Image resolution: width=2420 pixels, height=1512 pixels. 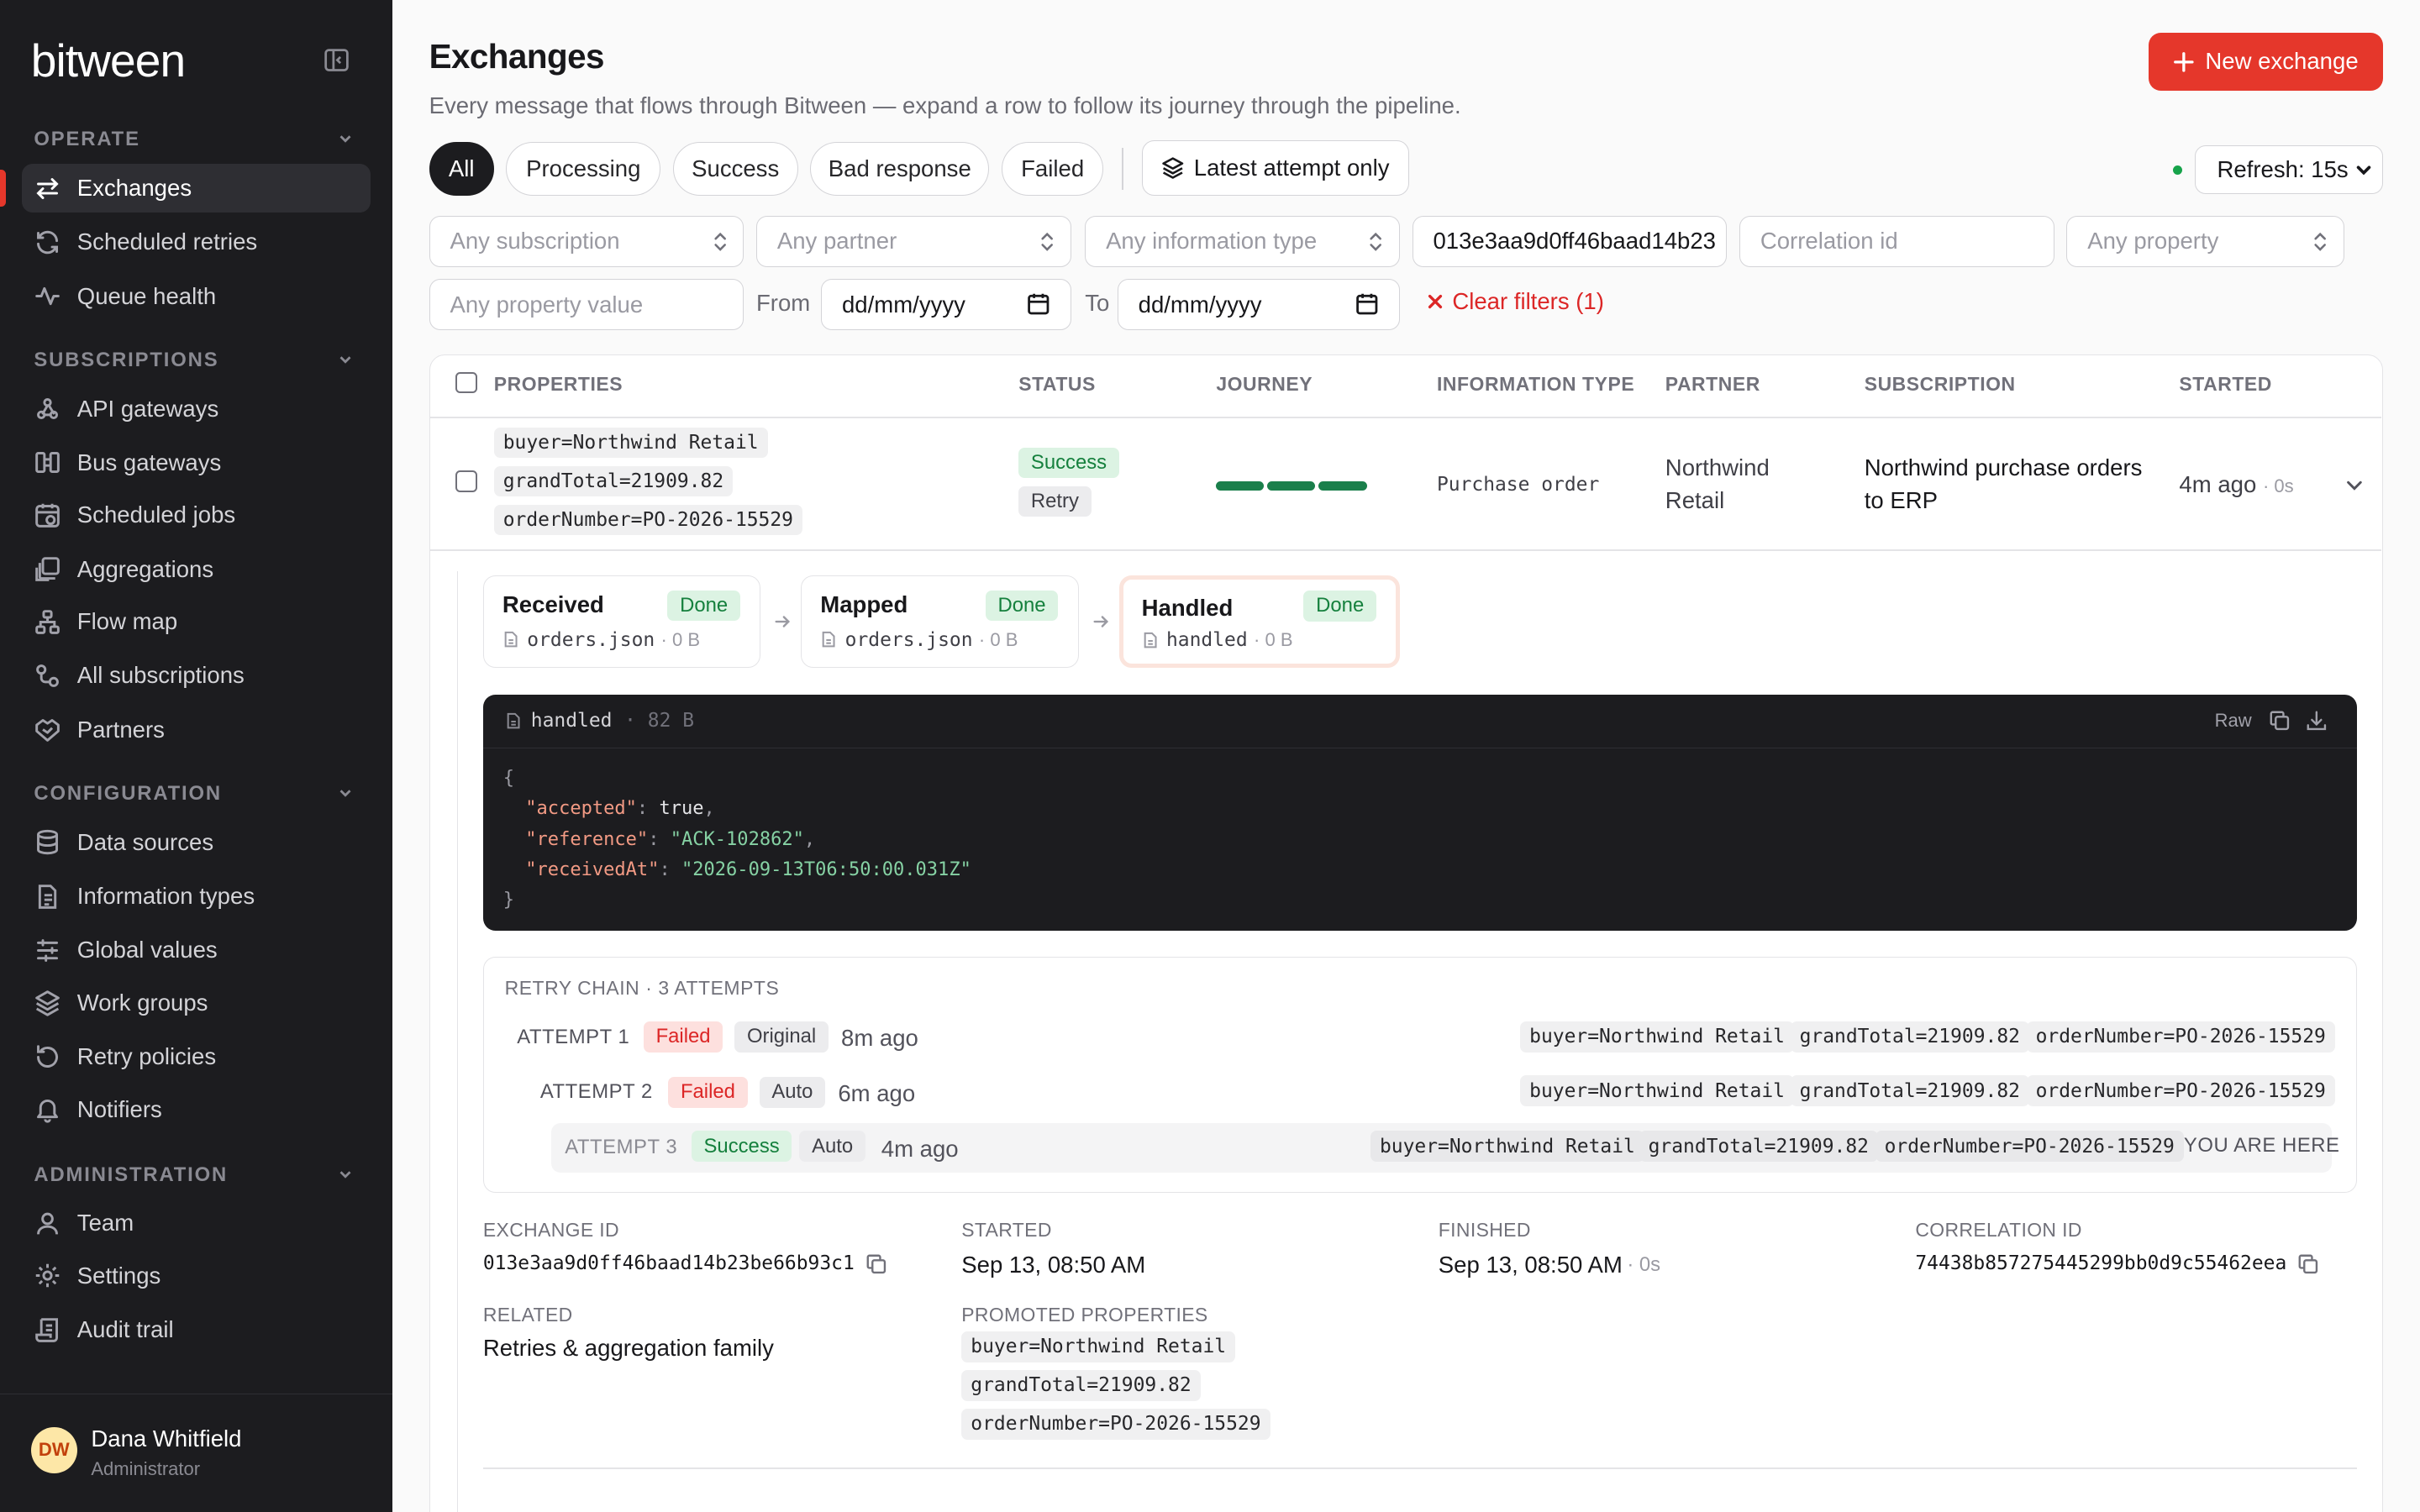 I want to click on related-link: Retries & aggregation family, so click(x=628, y=1348).